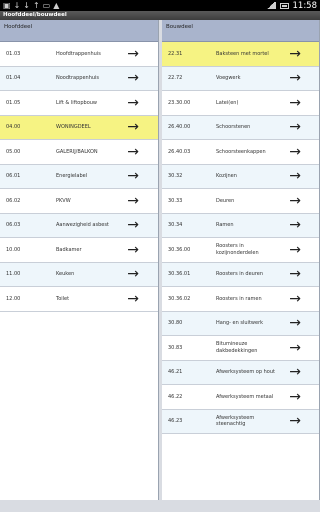  Describe the element at coordinates (69, 249) in the screenshot. I see `item-label: Badkamer` at that location.